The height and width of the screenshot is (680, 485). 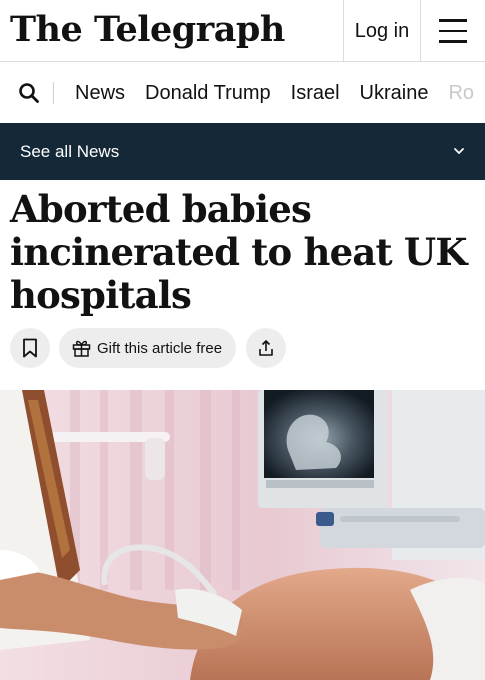 I want to click on share-icon, so click(x=266, y=348).